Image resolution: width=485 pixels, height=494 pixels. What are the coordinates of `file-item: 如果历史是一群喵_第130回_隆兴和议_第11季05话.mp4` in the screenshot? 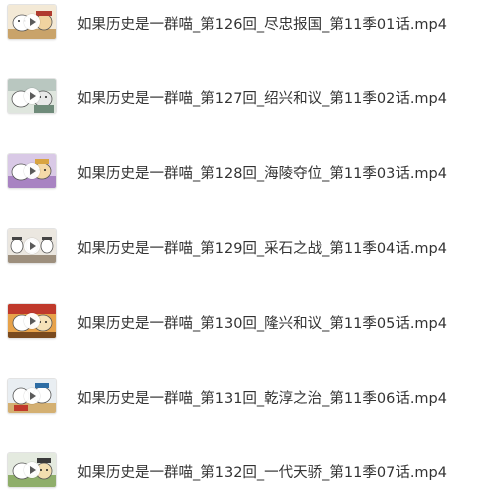 It's located at (242, 321).